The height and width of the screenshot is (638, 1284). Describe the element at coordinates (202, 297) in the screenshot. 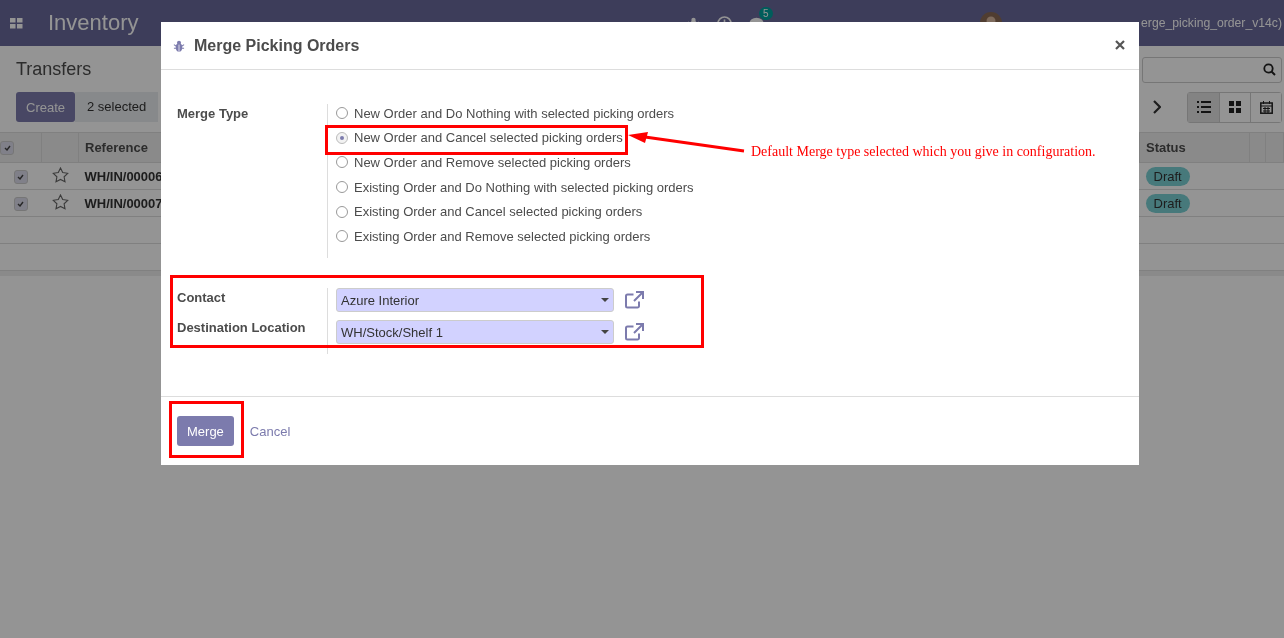

I see `field-label: Contact` at that location.